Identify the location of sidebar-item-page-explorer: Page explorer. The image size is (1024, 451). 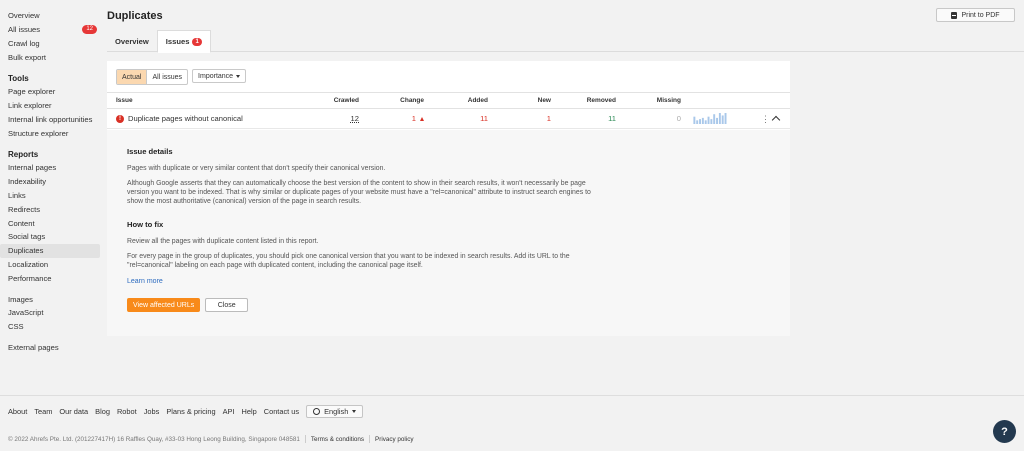
(50, 92).